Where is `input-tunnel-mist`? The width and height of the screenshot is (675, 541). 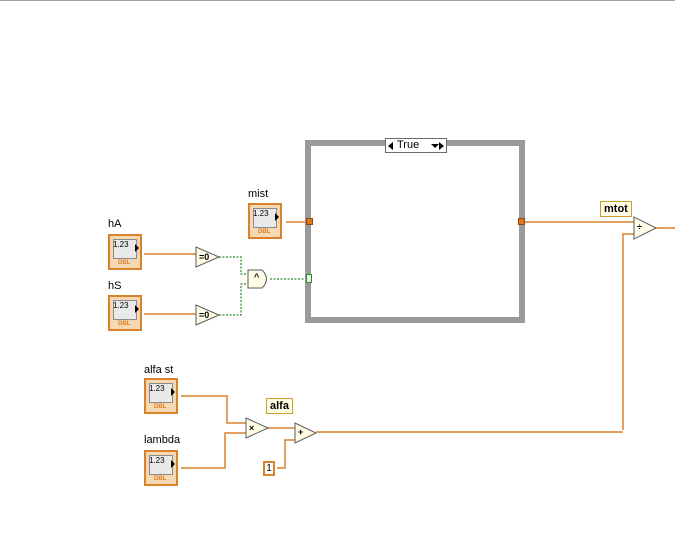 input-tunnel-mist is located at coordinates (309, 221).